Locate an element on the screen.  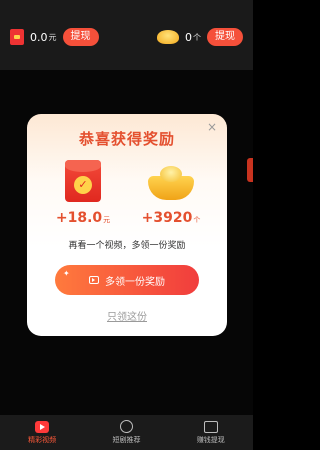
coin-reward: +3920个 is located at coordinates (171, 193).